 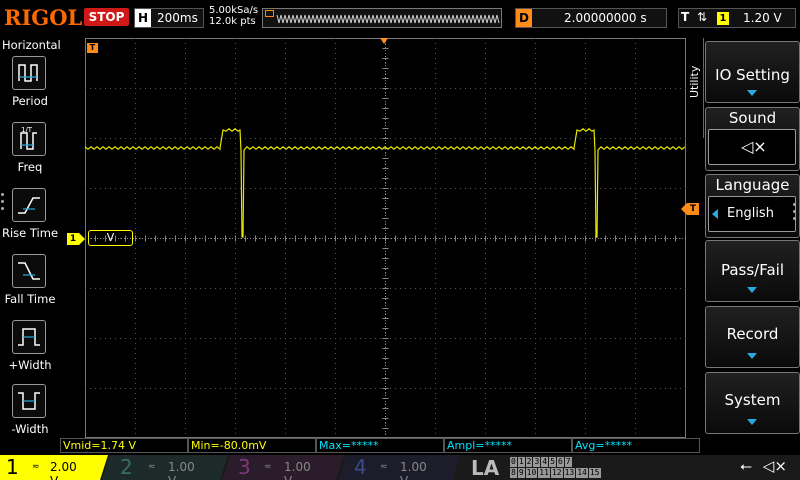 I want to click on readout-avg: Avg=*****, so click(x=636, y=445).